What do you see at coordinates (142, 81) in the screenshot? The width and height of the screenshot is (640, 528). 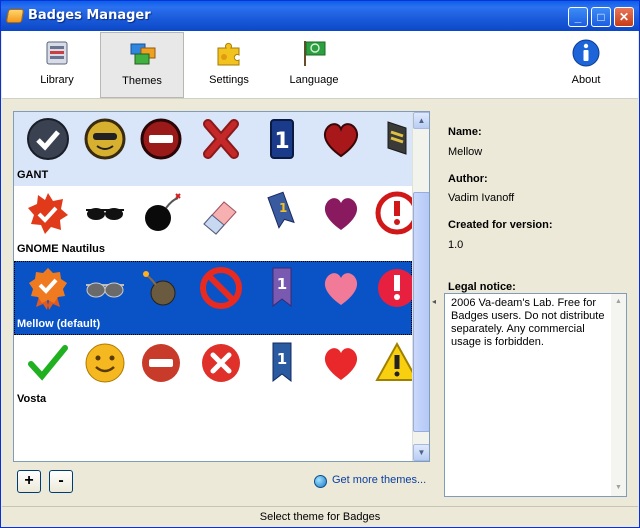 I see `toolbar-themes-label: Themes` at bounding box center [142, 81].